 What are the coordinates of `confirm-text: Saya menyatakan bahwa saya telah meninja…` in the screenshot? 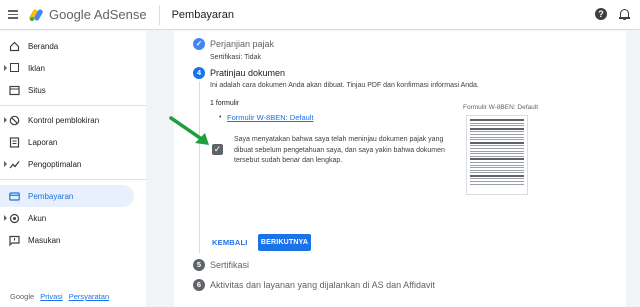 It's located at (339, 150).